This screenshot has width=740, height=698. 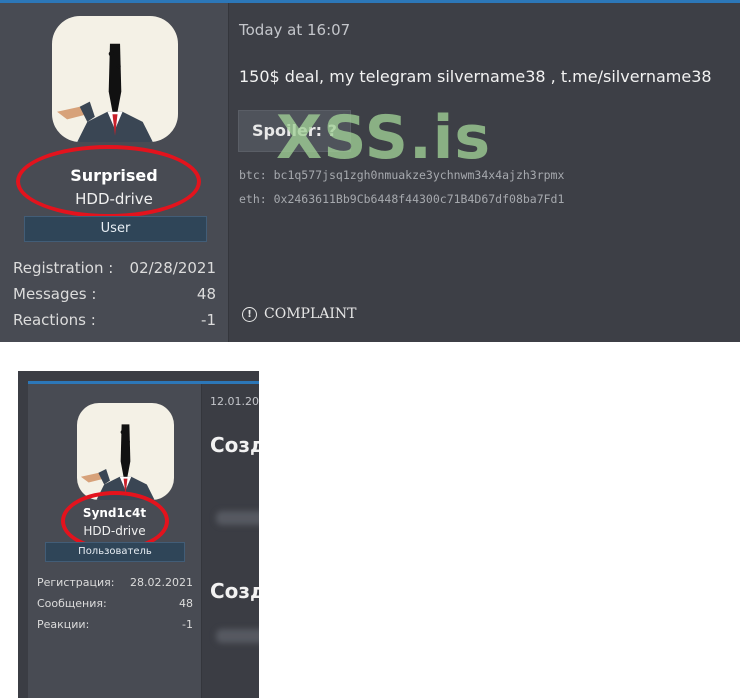 What do you see at coordinates (76, 582) in the screenshot?
I see `stat-label: Регистрация:` at bounding box center [76, 582].